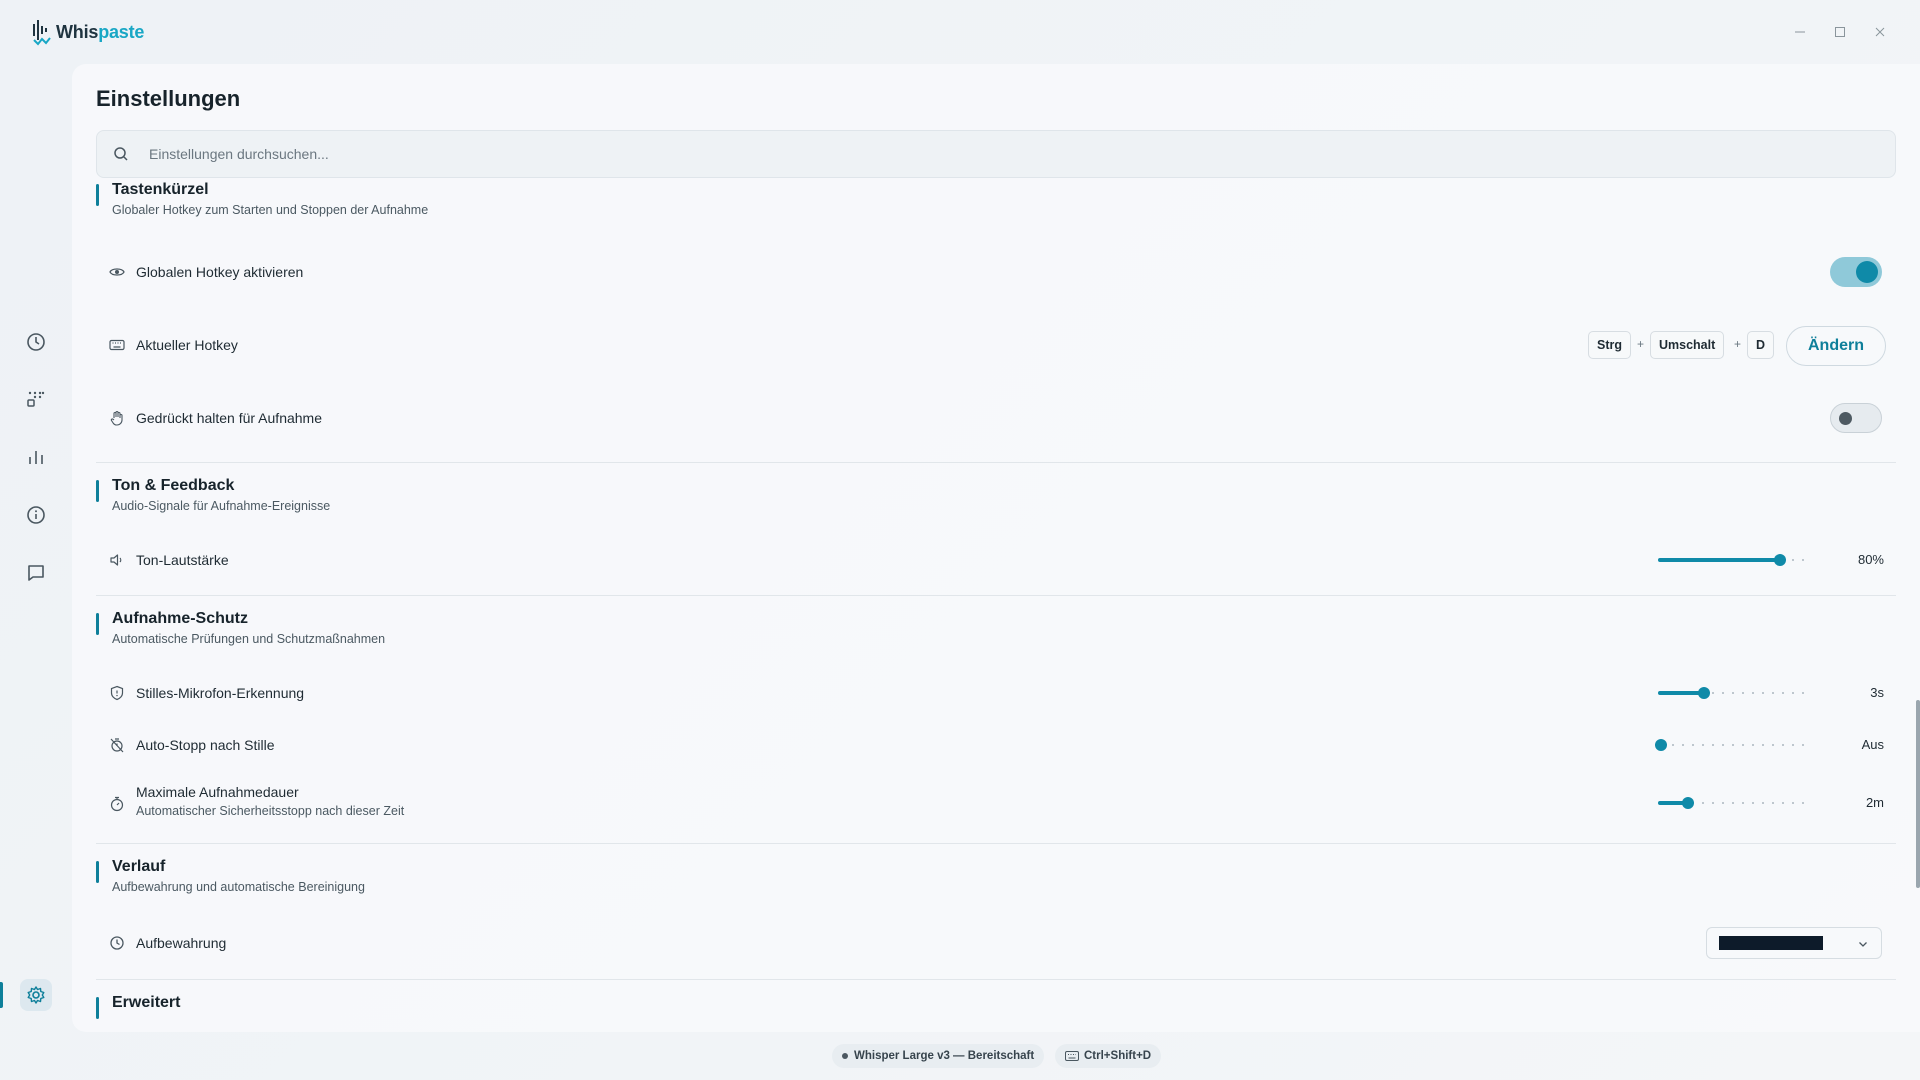 The width and height of the screenshot is (1920, 1080). I want to click on silent-mic-slider, so click(1734, 693).